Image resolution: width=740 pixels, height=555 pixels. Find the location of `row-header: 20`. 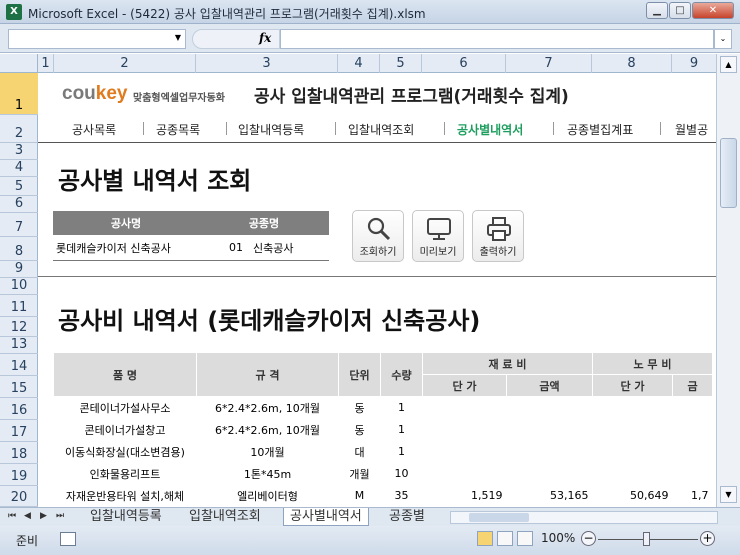

row-header: 20 is located at coordinates (19, 496).